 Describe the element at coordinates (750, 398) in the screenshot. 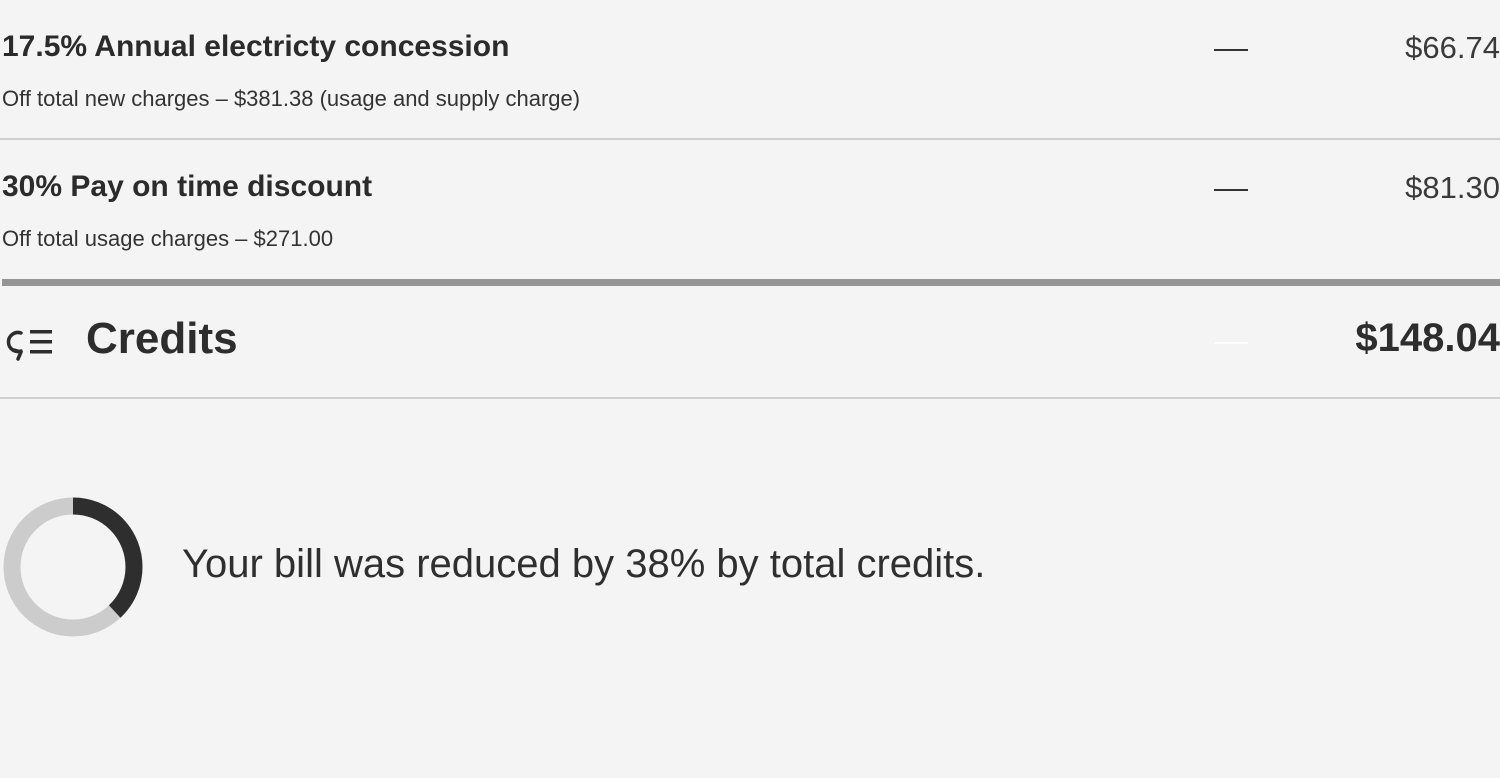

I see `row-divider` at that location.